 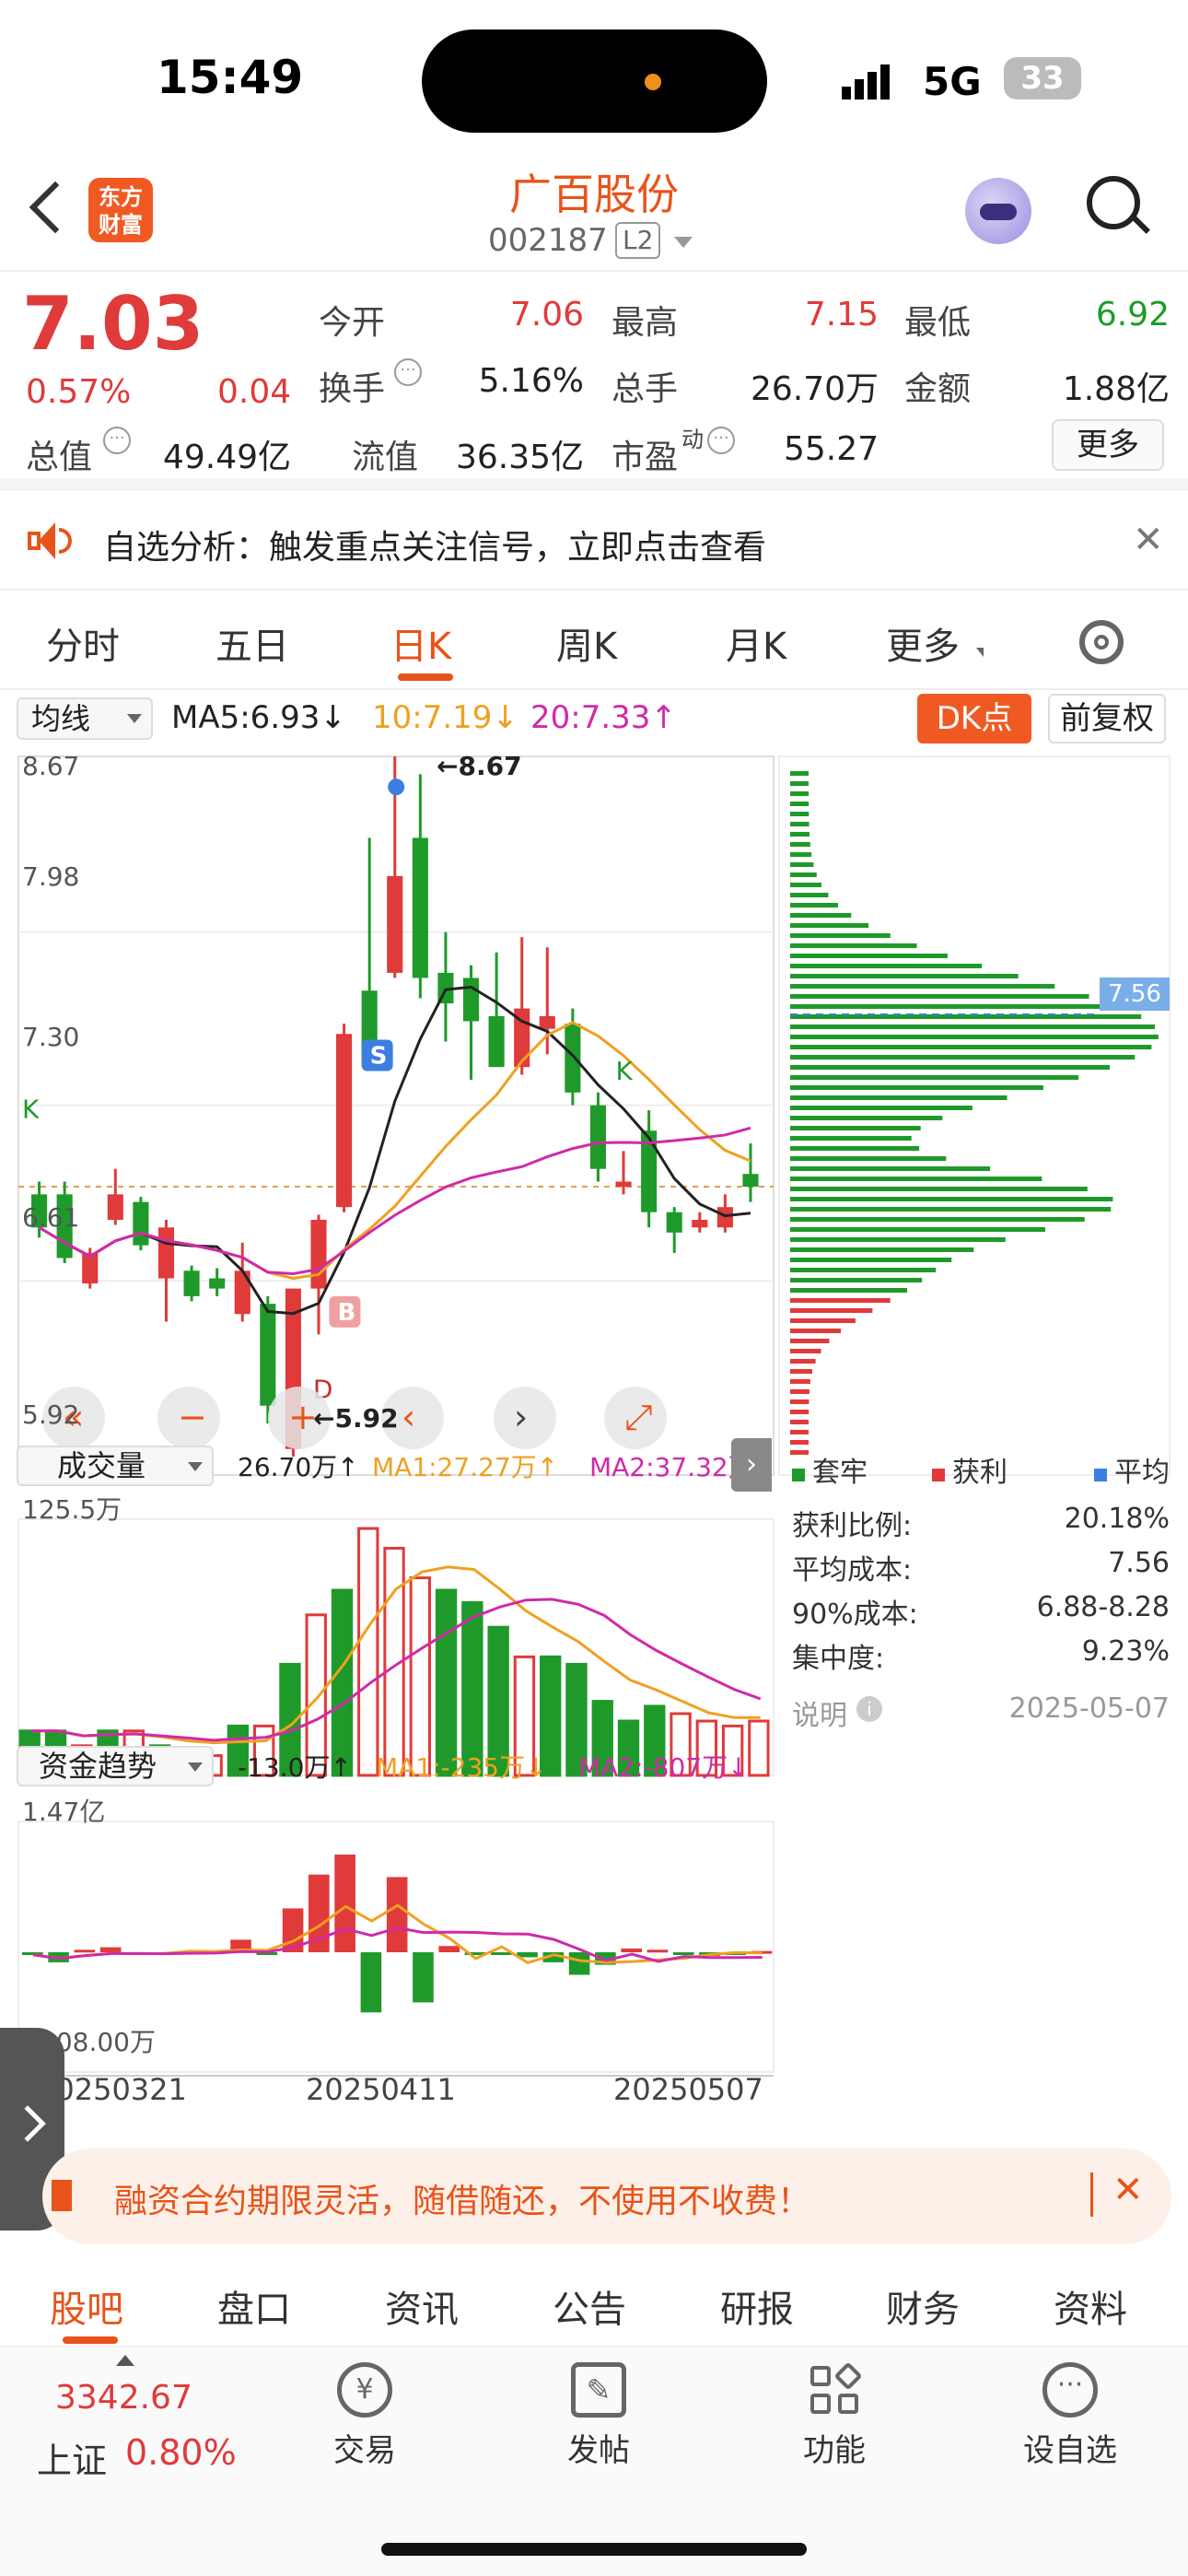 I want to click on chip-distribution, so click(x=974, y=1115).